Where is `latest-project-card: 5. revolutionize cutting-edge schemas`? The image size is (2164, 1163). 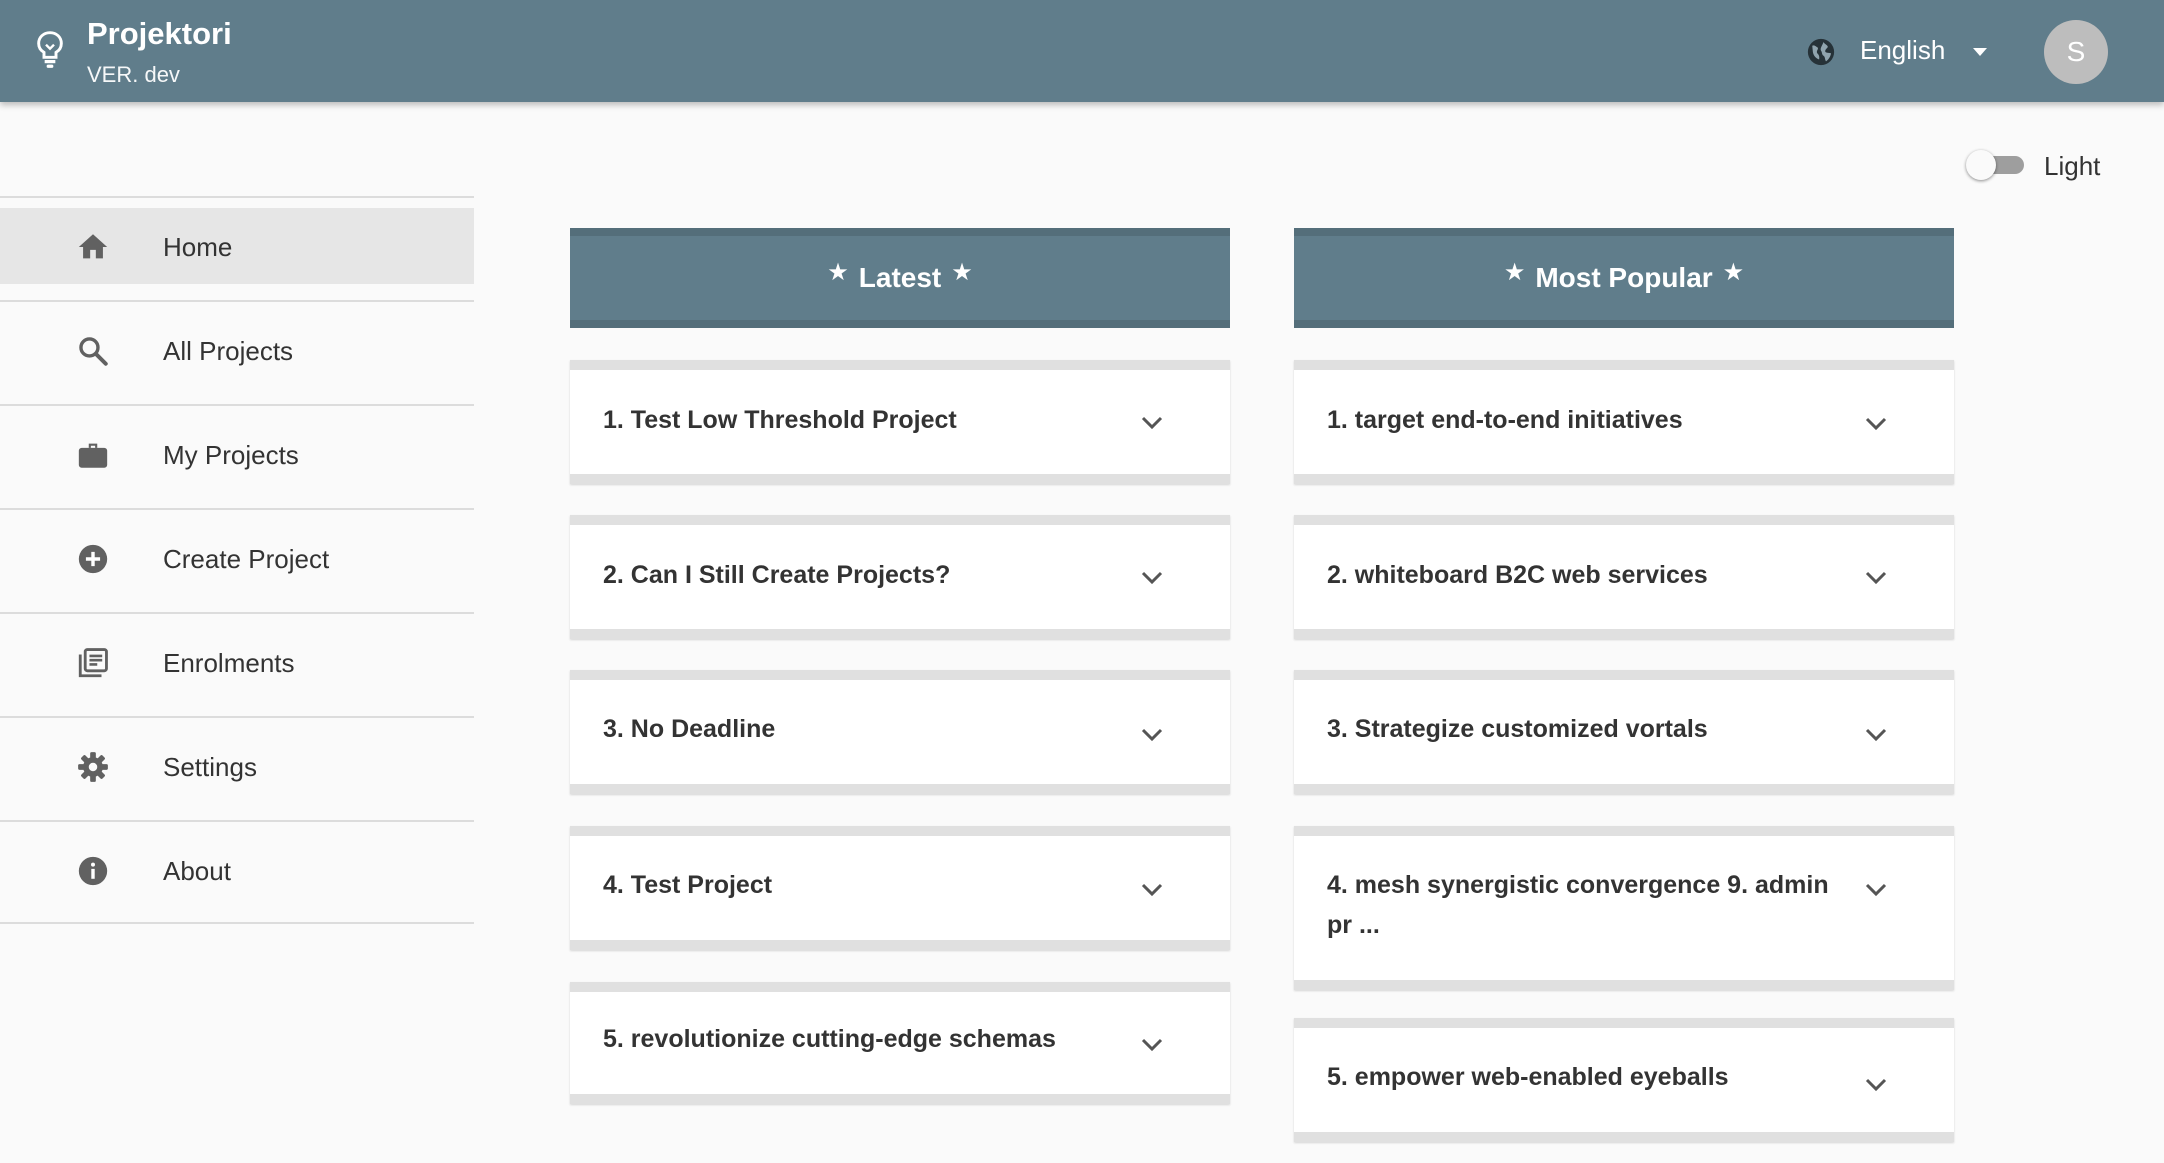
latest-project-card: 5. revolutionize cutting-edge schemas is located at coordinates (900, 1043).